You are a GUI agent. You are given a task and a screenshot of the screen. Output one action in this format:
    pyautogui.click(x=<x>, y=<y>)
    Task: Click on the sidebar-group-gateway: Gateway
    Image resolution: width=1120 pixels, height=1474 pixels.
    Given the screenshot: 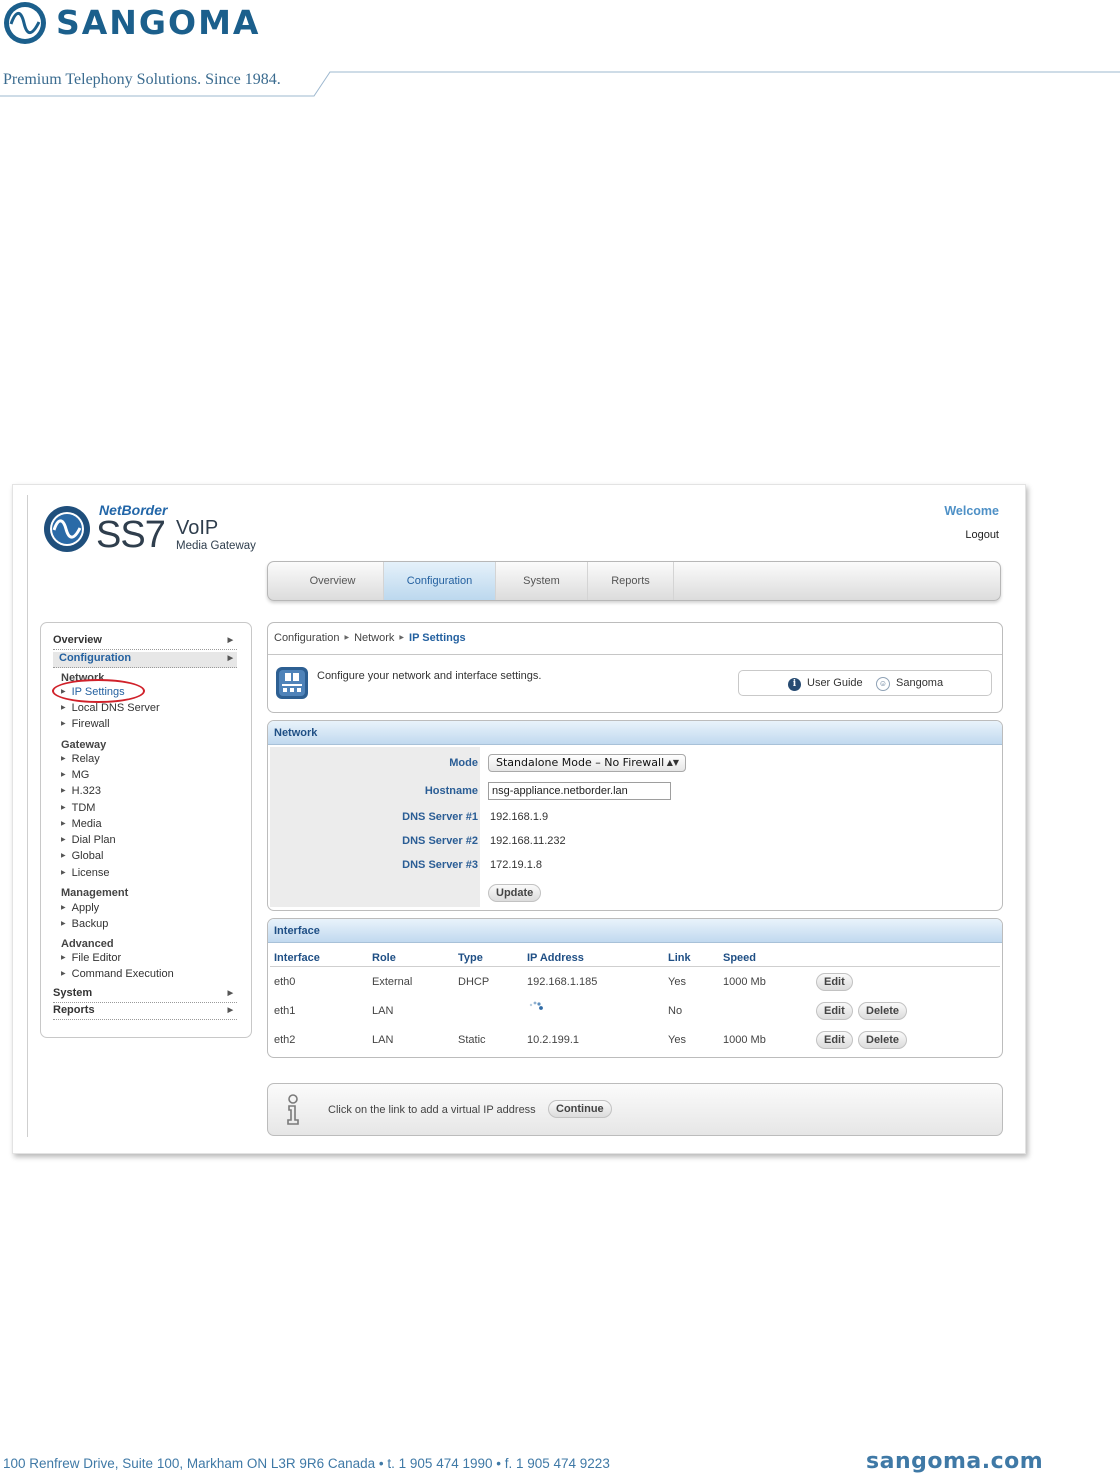 What is the action you would take?
    pyautogui.click(x=84, y=745)
    